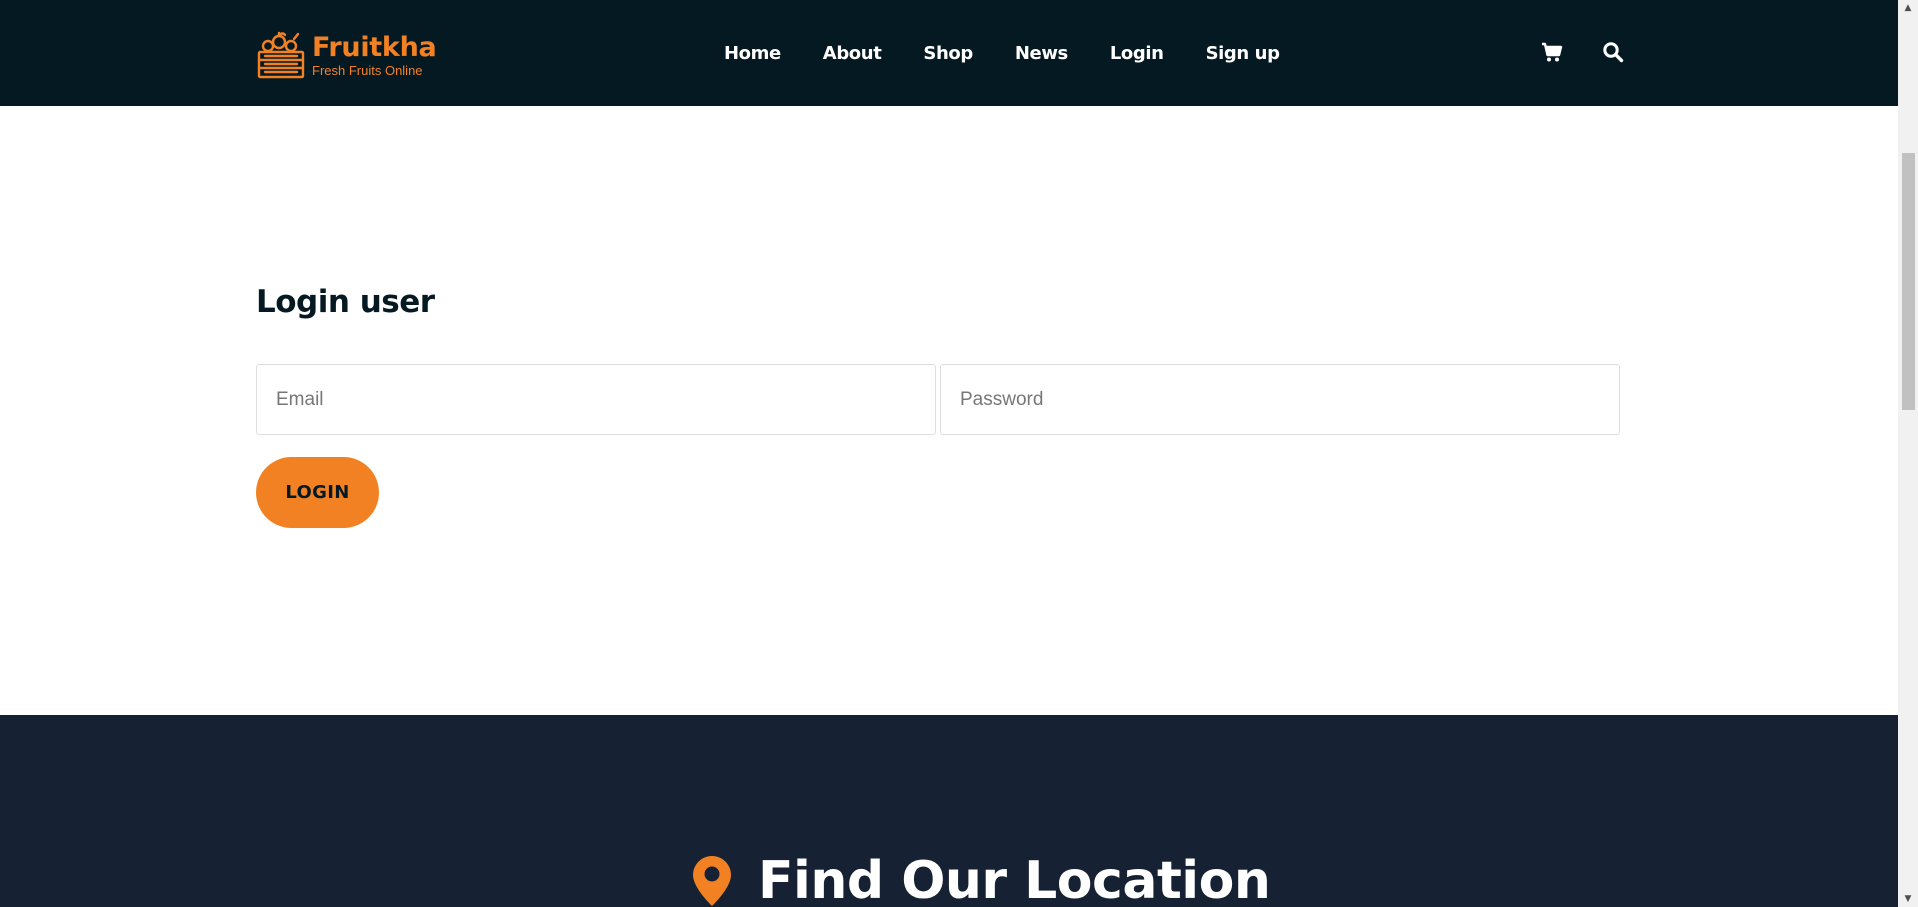 Image resolution: width=1918 pixels, height=907 pixels. I want to click on brand-tagline: Fresh Fruits Online, so click(367, 70).